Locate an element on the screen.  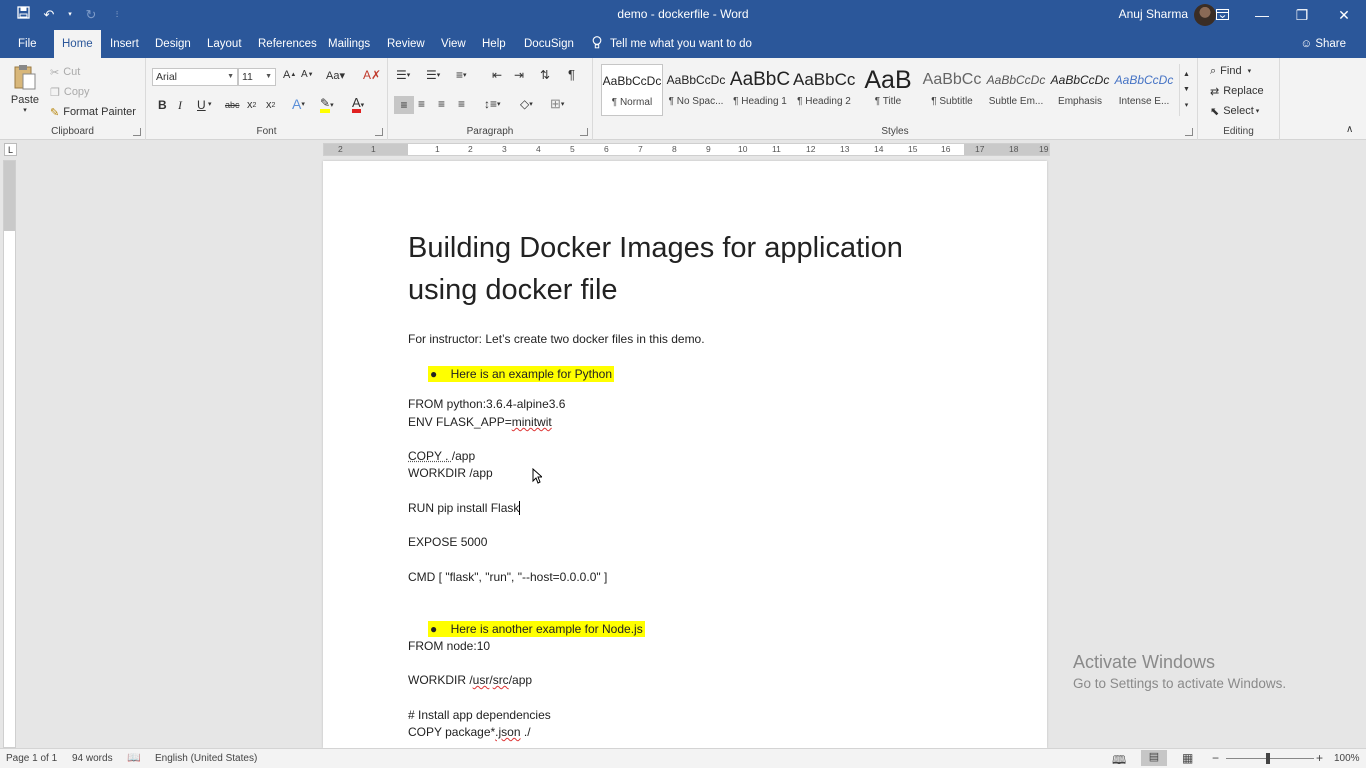
strikethrough-icon: abc is located at coordinates (232, 105).